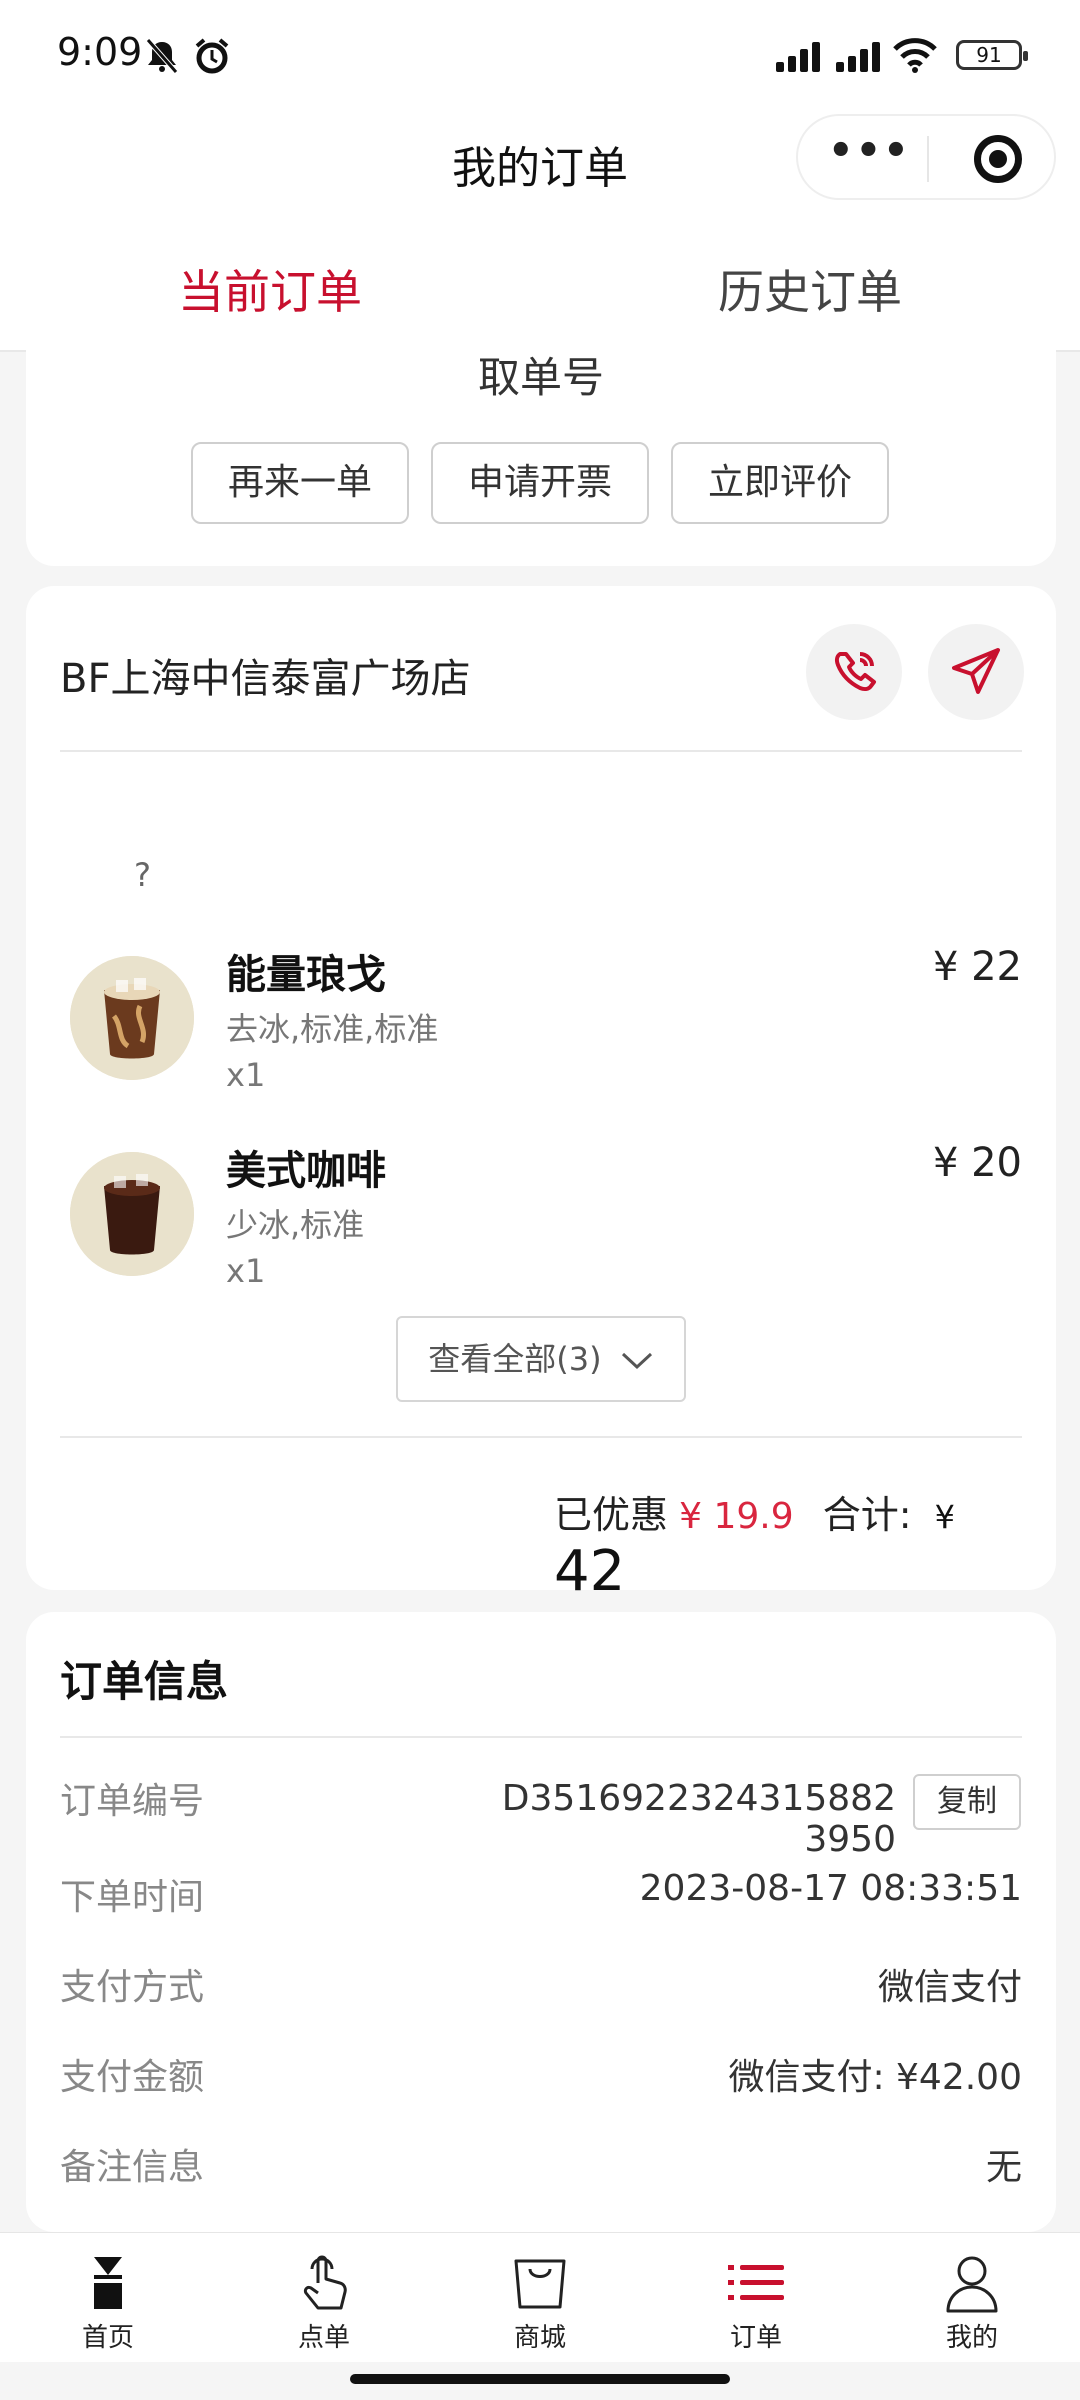 The height and width of the screenshot is (2400, 1080). I want to click on discount-label: 已优惠, so click(611, 1515).